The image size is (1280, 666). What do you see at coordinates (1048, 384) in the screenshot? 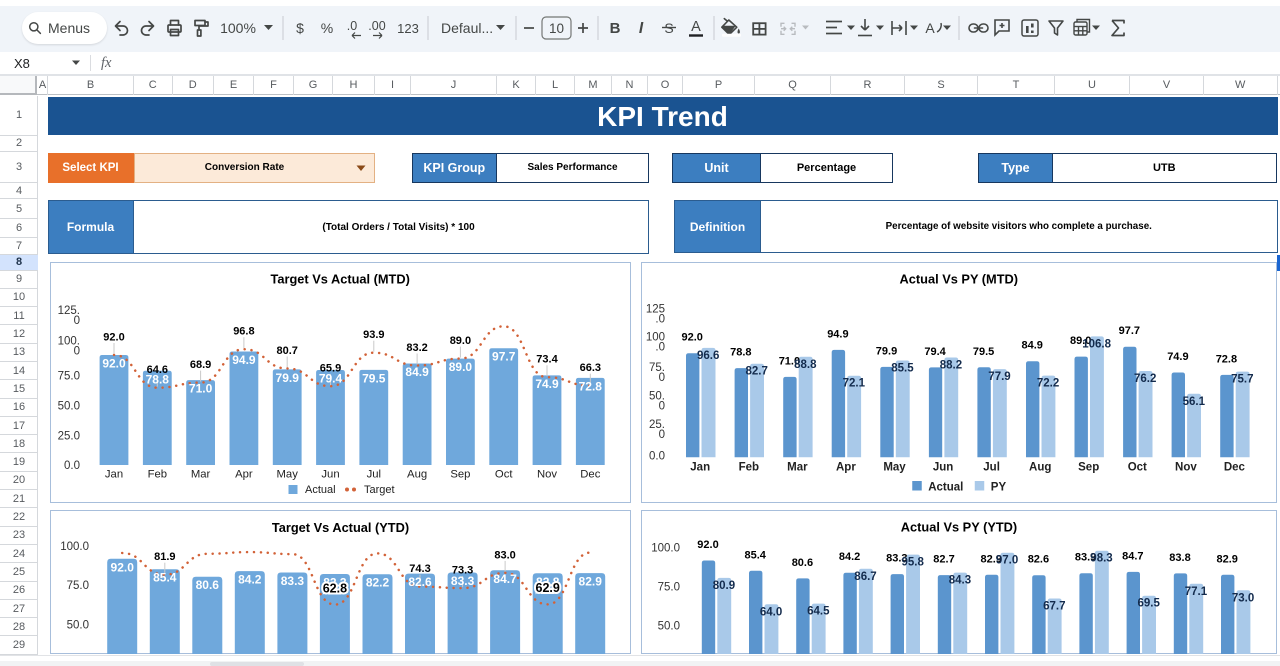
I see `svg-text: 72.2` at bounding box center [1048, 384].